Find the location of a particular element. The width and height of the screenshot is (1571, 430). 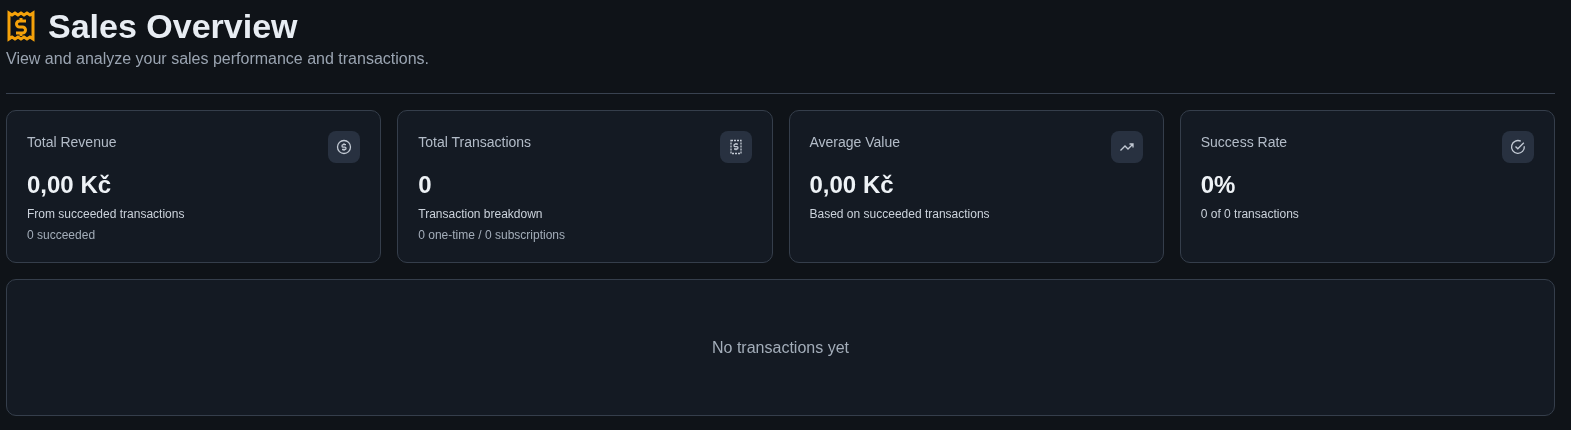

page-subtitle: View and analyze your sales performance and transactions. is located at coordinates (218, 59).